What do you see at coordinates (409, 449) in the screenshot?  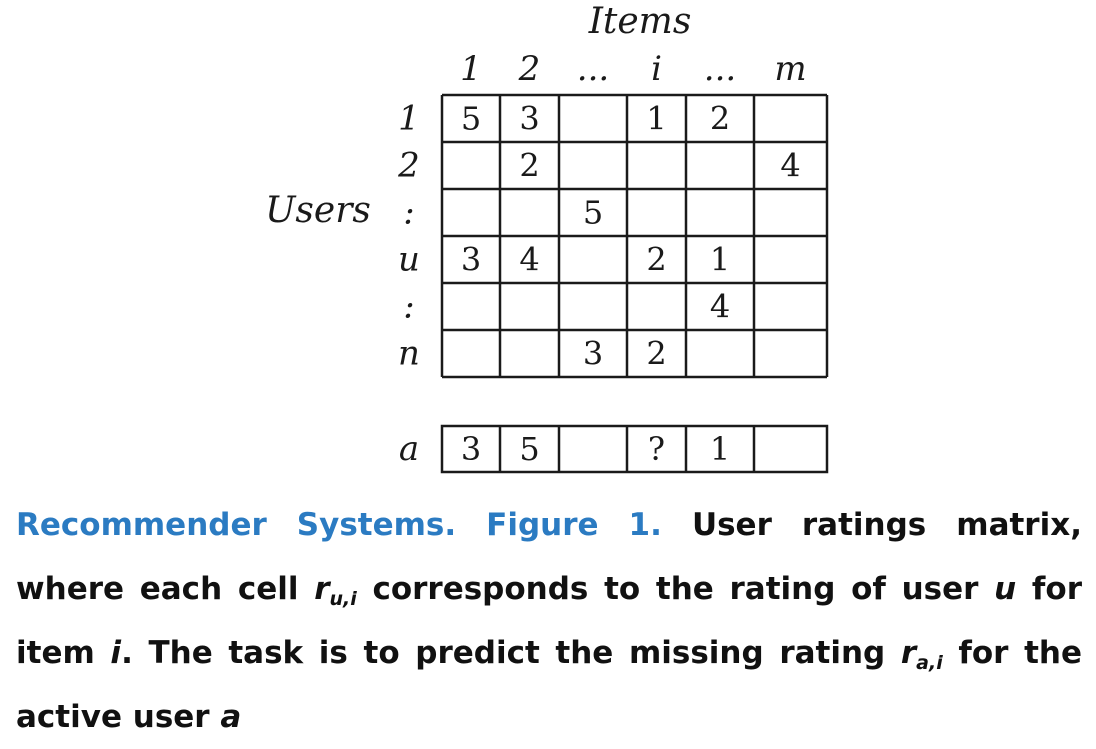 I see `active-row-label: a` at bounding box center [409, 449].